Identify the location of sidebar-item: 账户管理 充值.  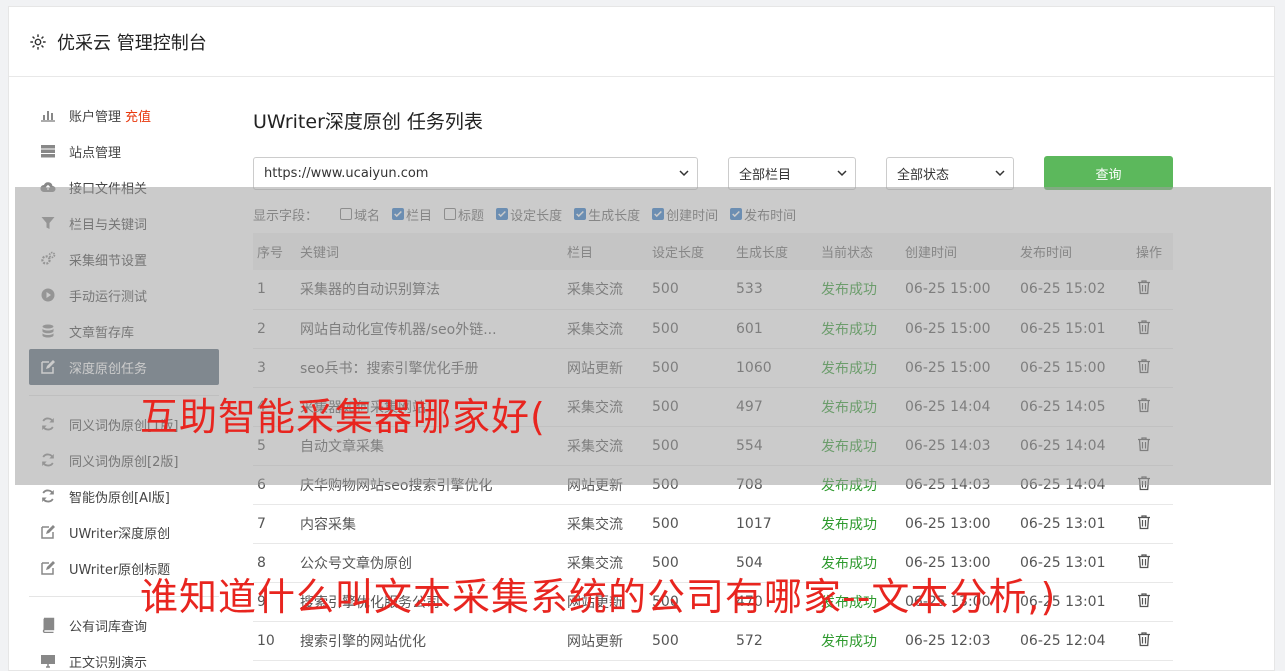
(124, 115).